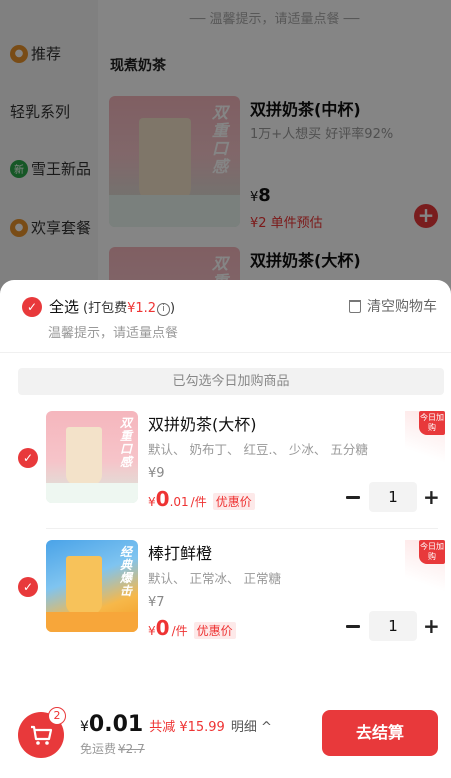 Image resolution: width=451 pixels, height=778 pixels. I want to click on orange-drink-cup-image, so click(84, 585).